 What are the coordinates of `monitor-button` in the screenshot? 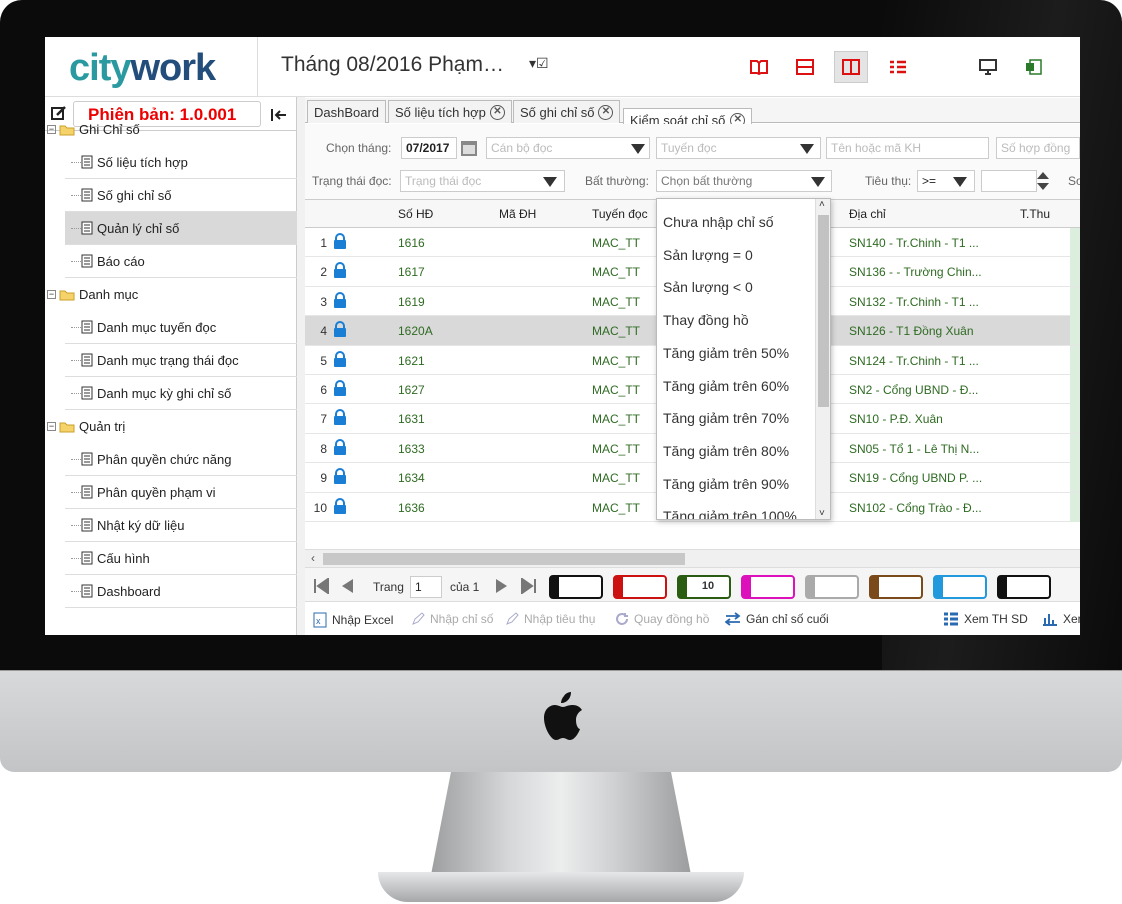 It's located at (988, 67).